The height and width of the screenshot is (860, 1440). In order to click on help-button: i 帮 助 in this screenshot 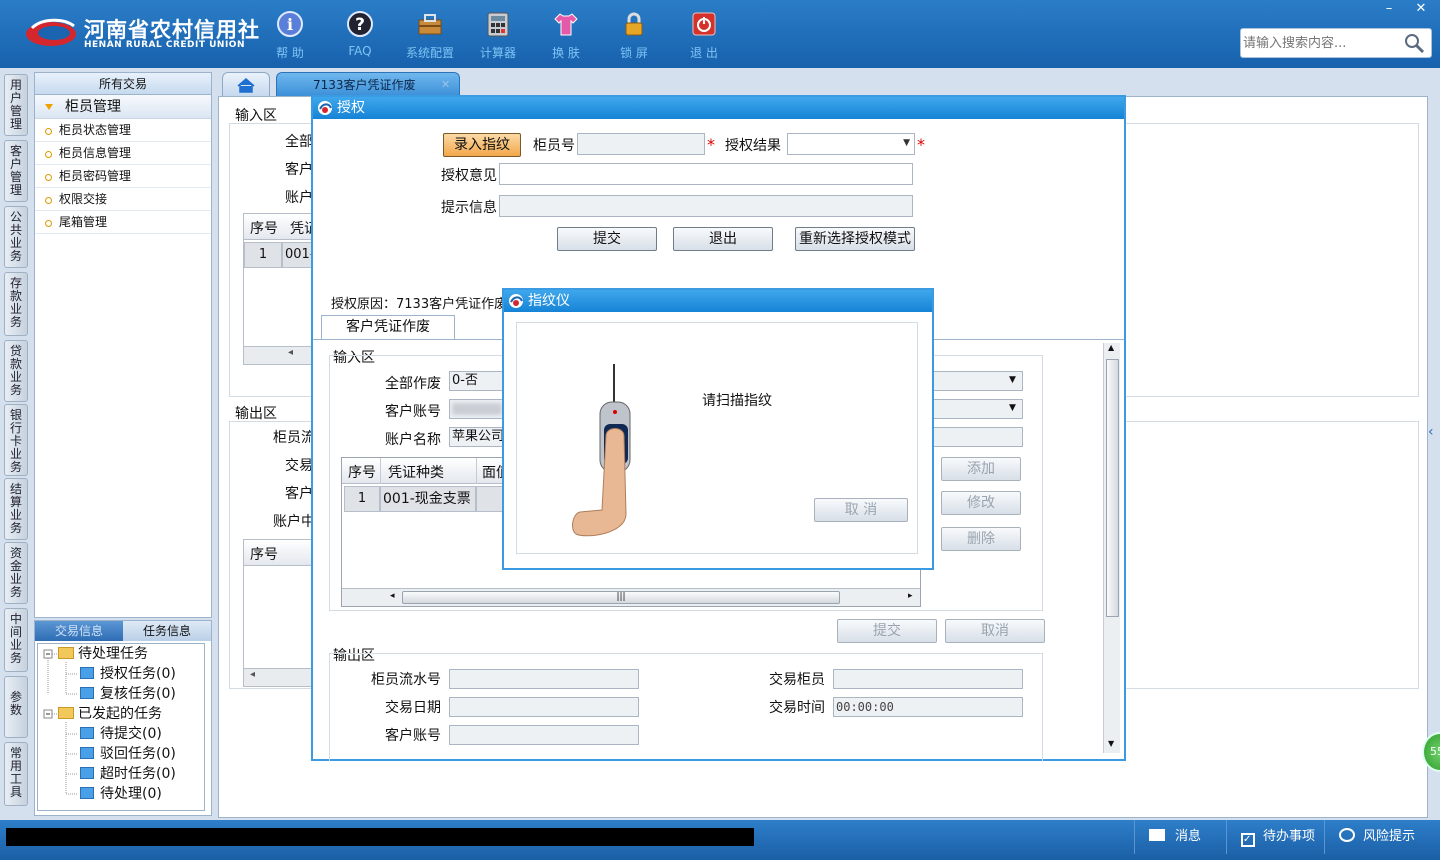, I will do `click(290, 35)`.